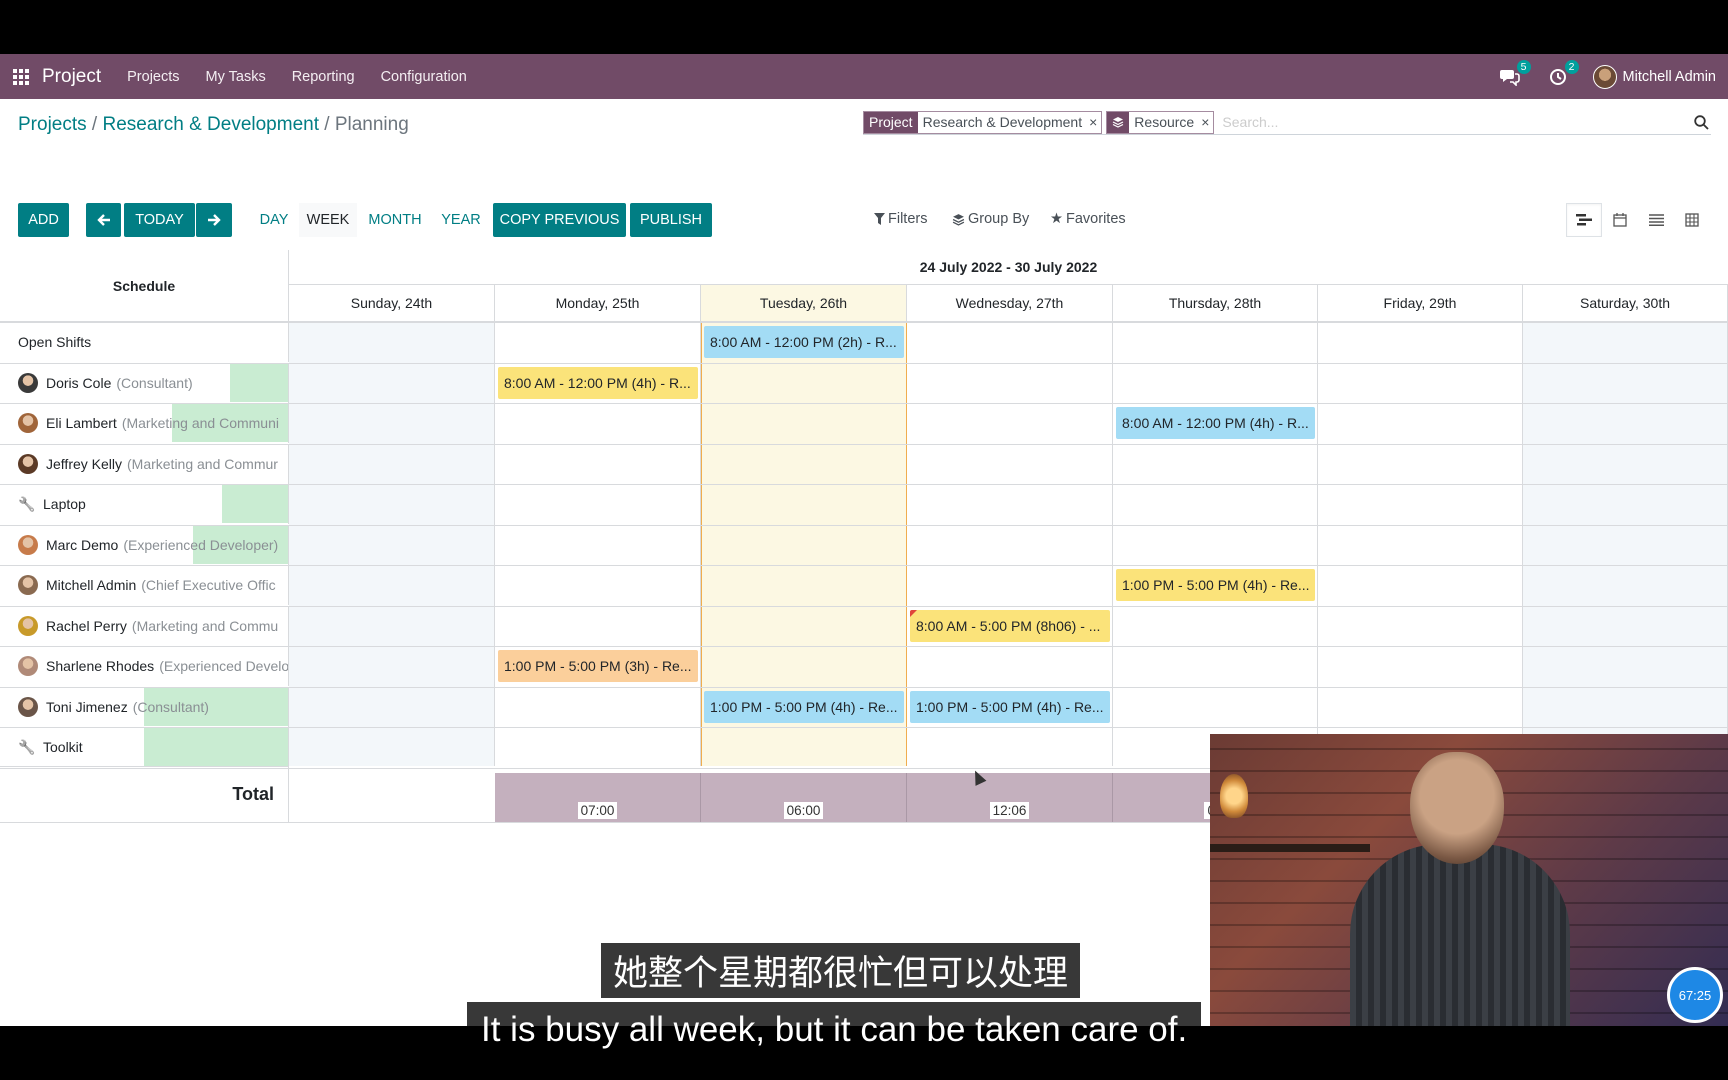  I want to click on favorites-label: Favorites, so click(1096, 219).